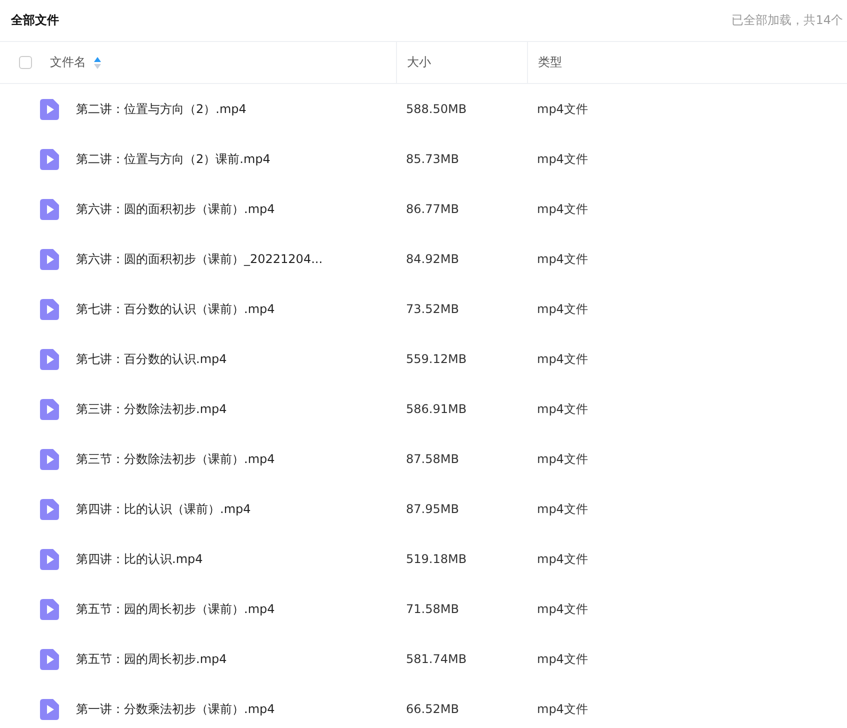  Describe the element at coordinates (25, 62) in the screenshot. I see `select-all-checkbox` at that location.